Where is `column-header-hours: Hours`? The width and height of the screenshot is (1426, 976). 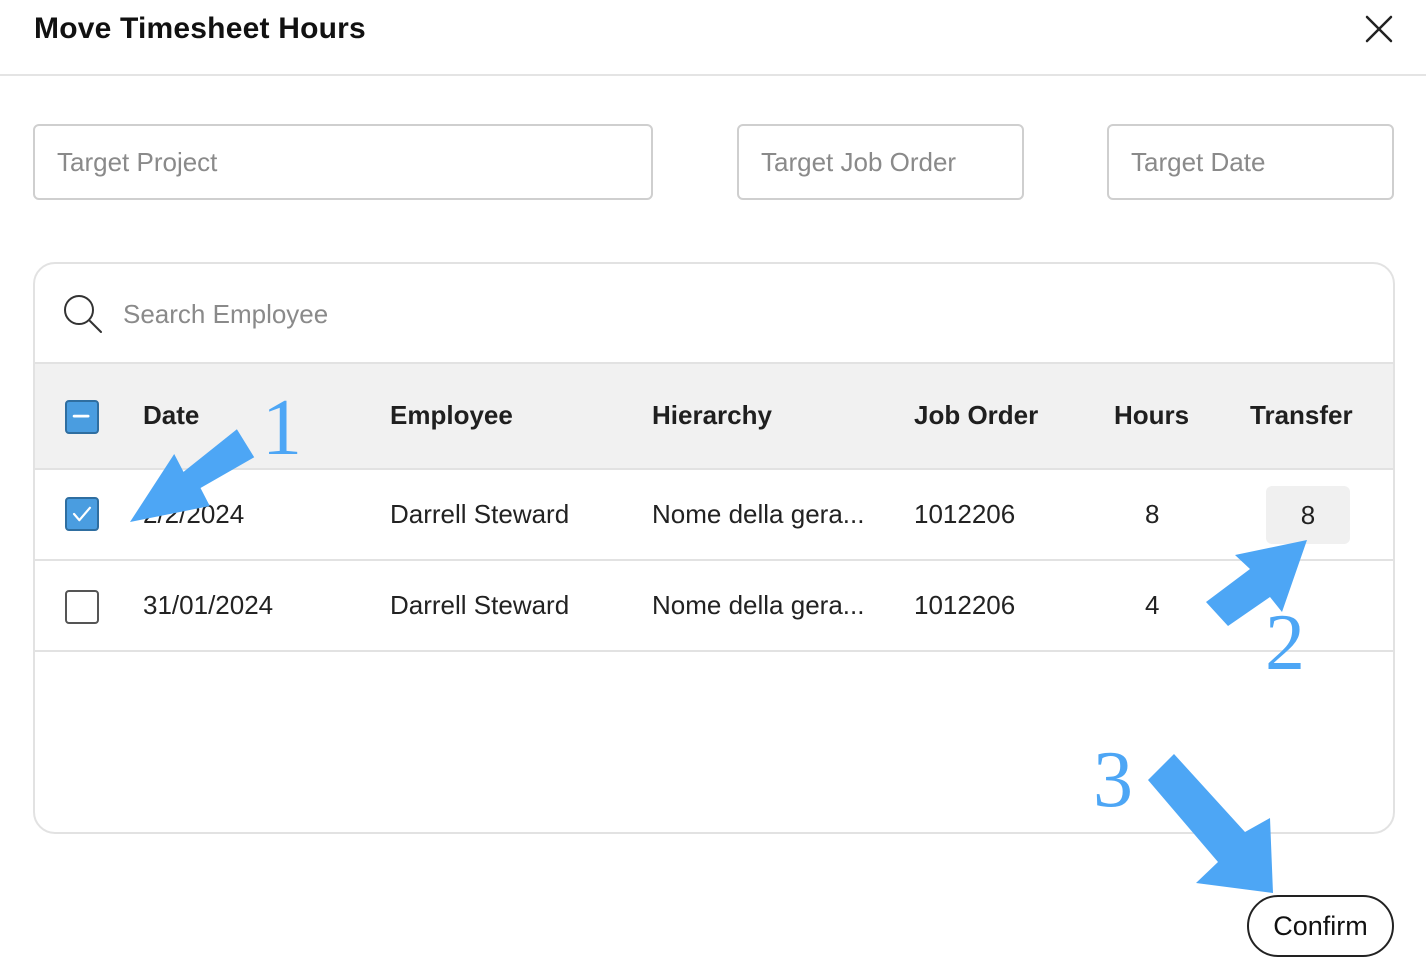
column-header-hours: Hours is located at coordinates (1151, 415).